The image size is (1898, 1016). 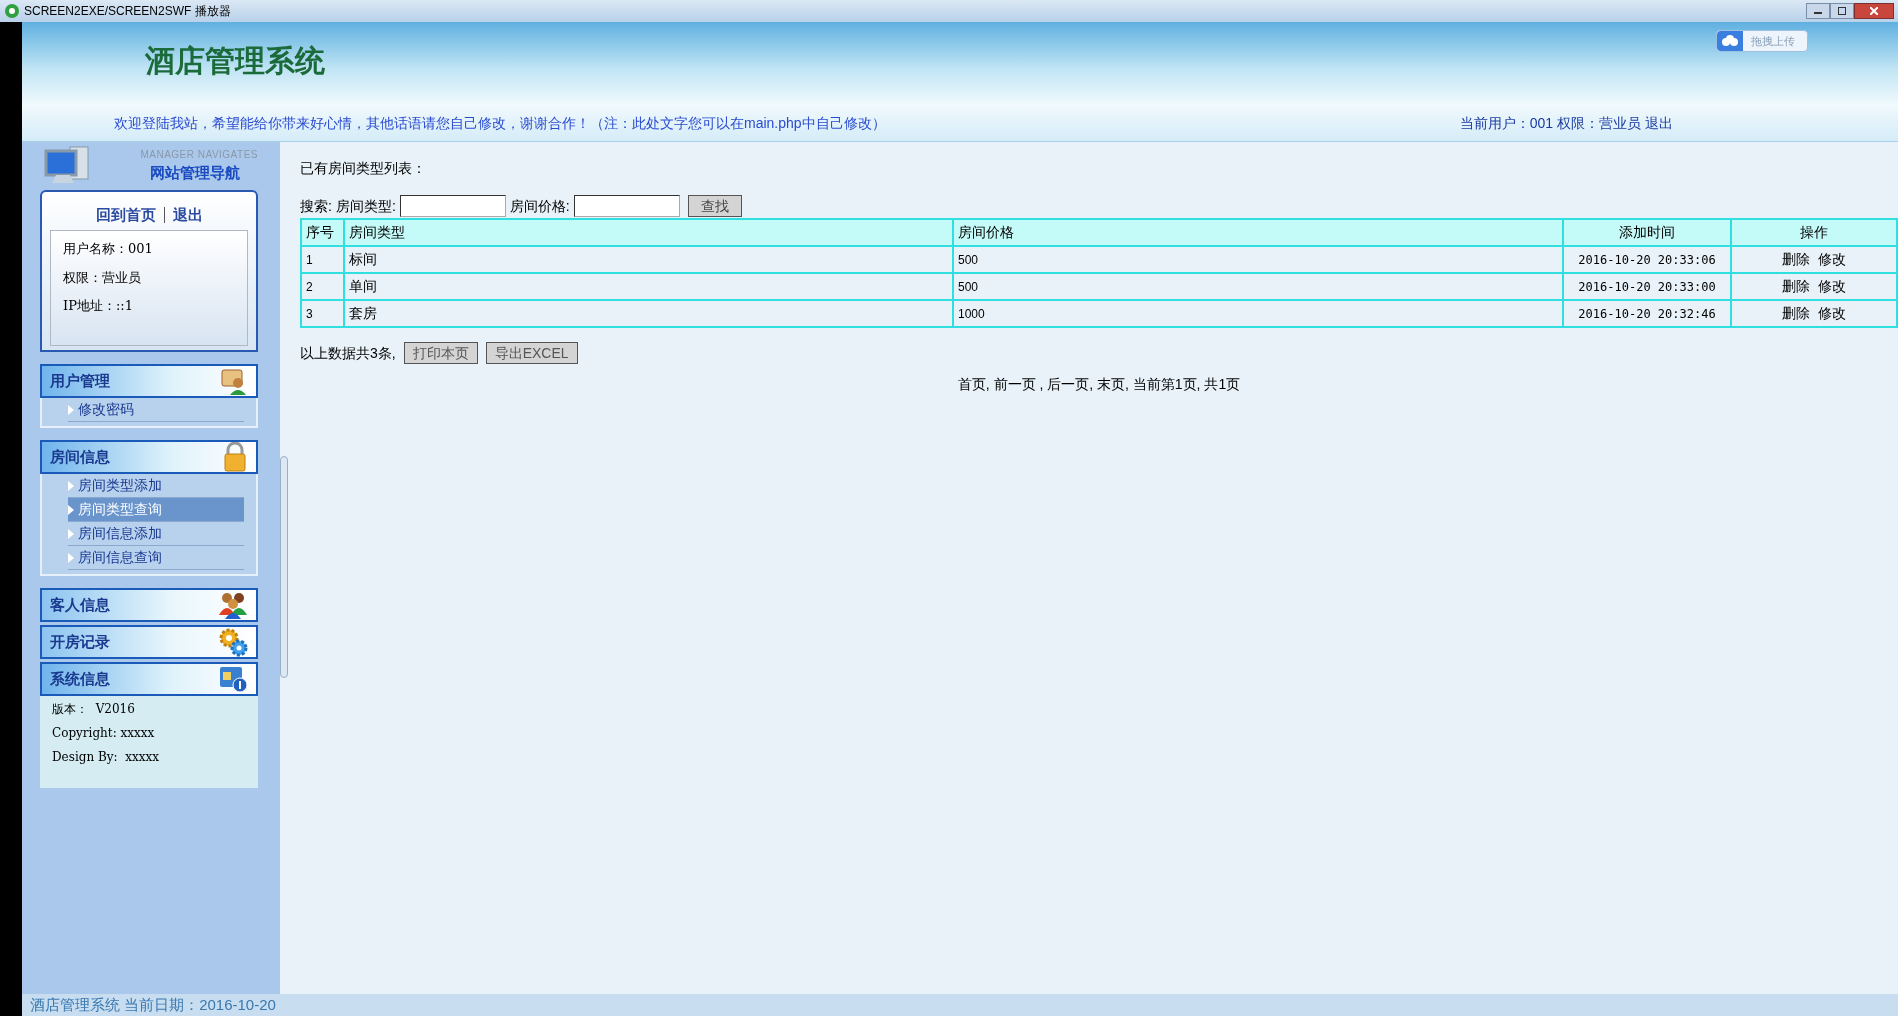 I want to click on nav-title-en: MANAGER NAVIGATES, so click(x=199, y=155).